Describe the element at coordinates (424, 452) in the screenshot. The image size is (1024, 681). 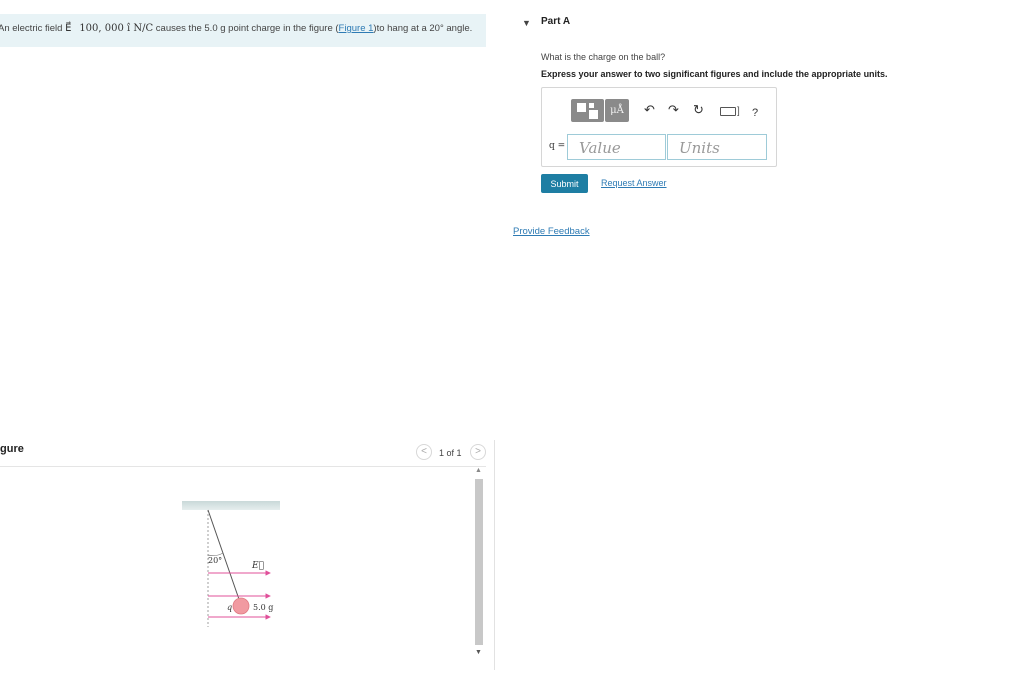
I see `prev-figure-button: <` at that location.